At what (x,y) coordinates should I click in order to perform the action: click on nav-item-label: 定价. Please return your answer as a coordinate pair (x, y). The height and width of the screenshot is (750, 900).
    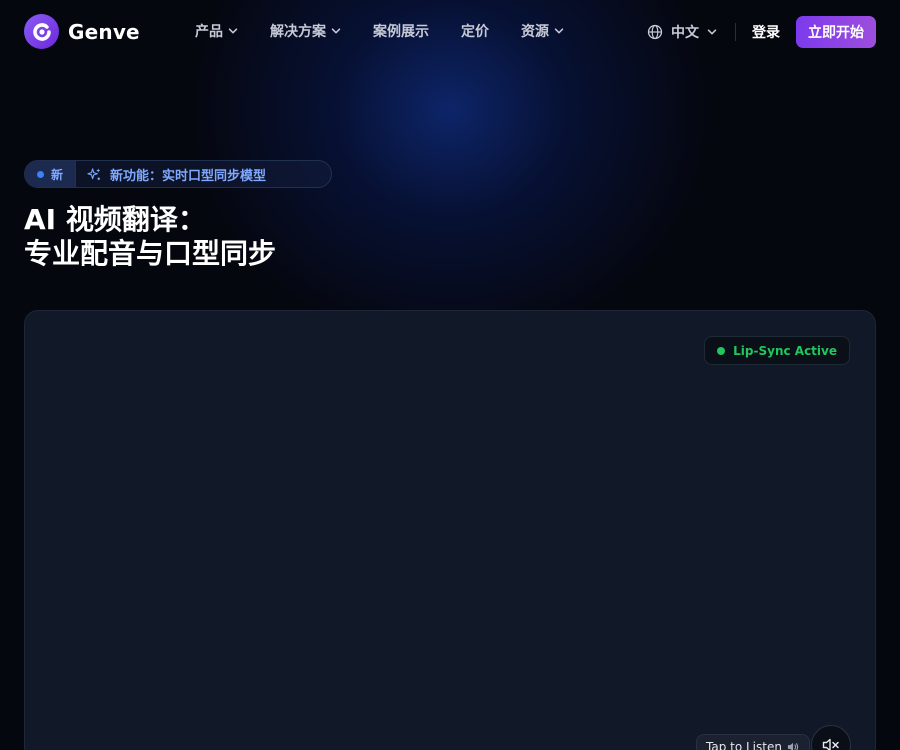
    Looking at the image, I should click on (475, 32).